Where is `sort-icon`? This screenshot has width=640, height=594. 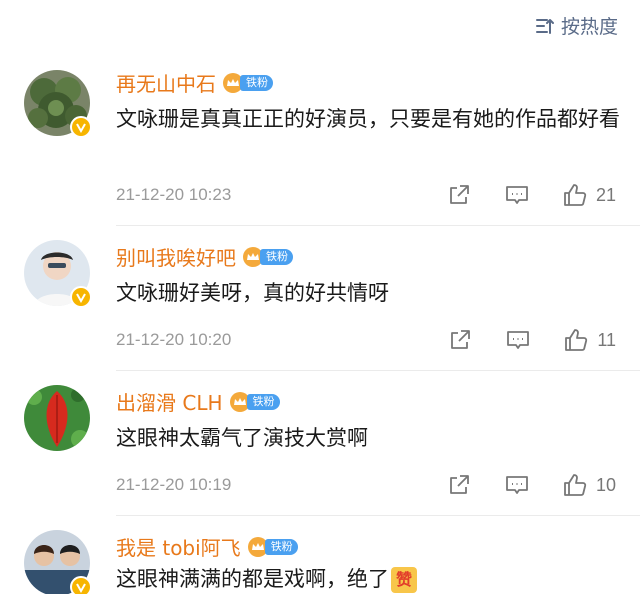 sort-icon is located at coordinates (544, 26).